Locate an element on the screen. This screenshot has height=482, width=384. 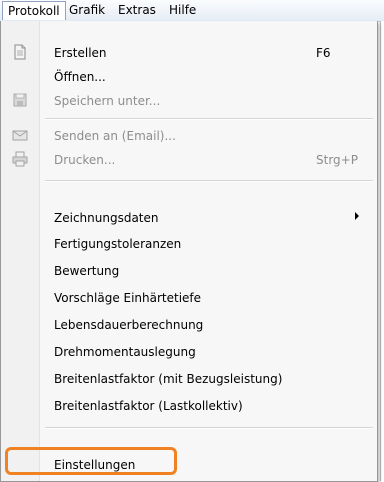
menu-item-fertigungstoleranzen: Fertigungstoleranzen is located at coordinates (189, 244).